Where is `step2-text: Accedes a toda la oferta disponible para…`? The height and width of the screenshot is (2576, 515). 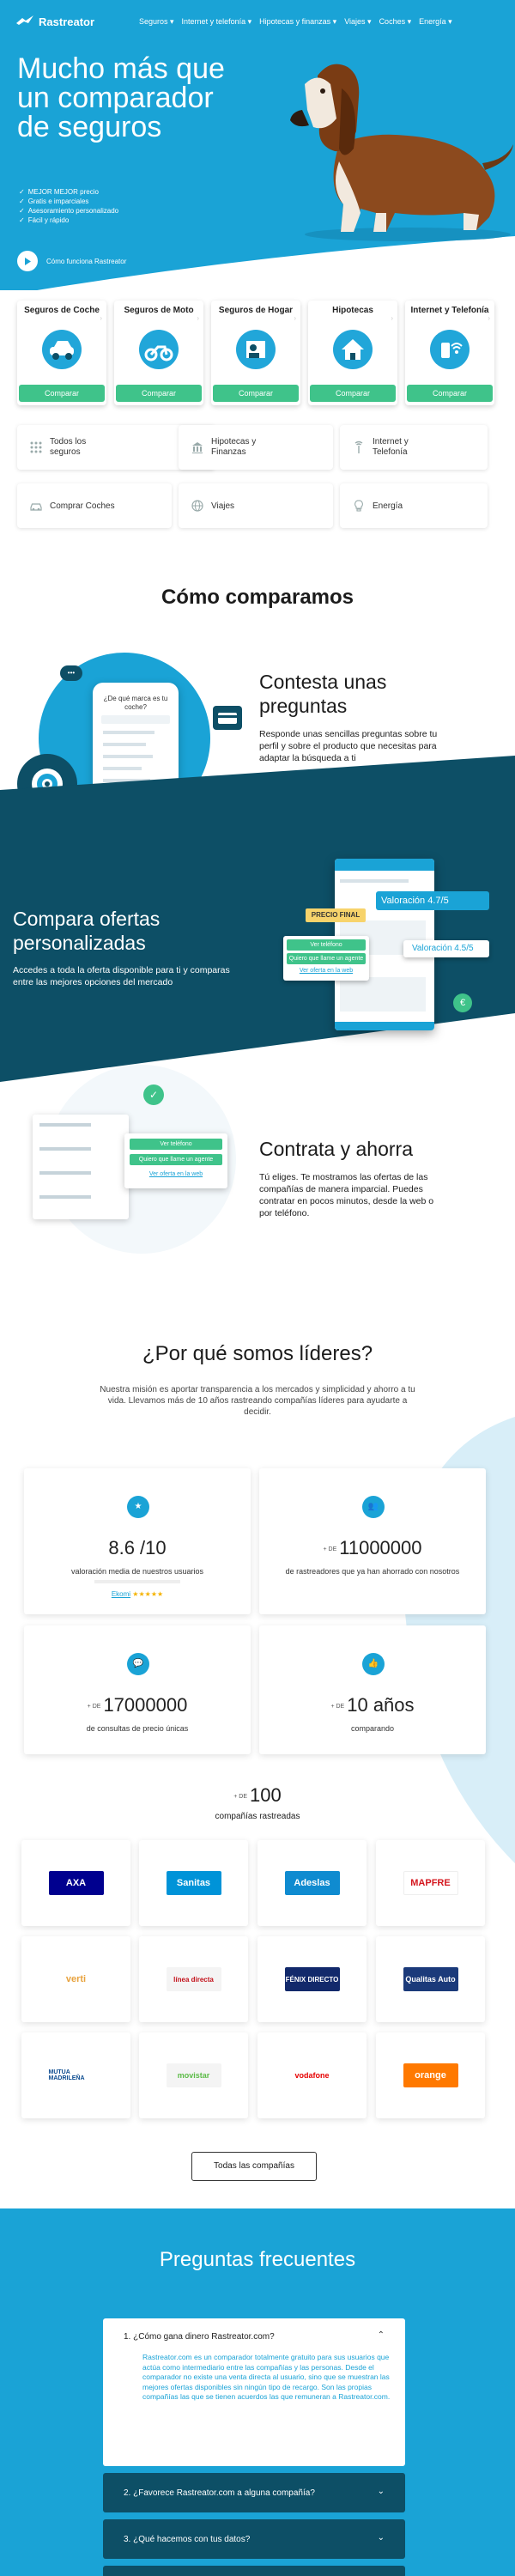
step2-text: Accedes a toda la oferta disponible para… is located at coordinates (121, 976).